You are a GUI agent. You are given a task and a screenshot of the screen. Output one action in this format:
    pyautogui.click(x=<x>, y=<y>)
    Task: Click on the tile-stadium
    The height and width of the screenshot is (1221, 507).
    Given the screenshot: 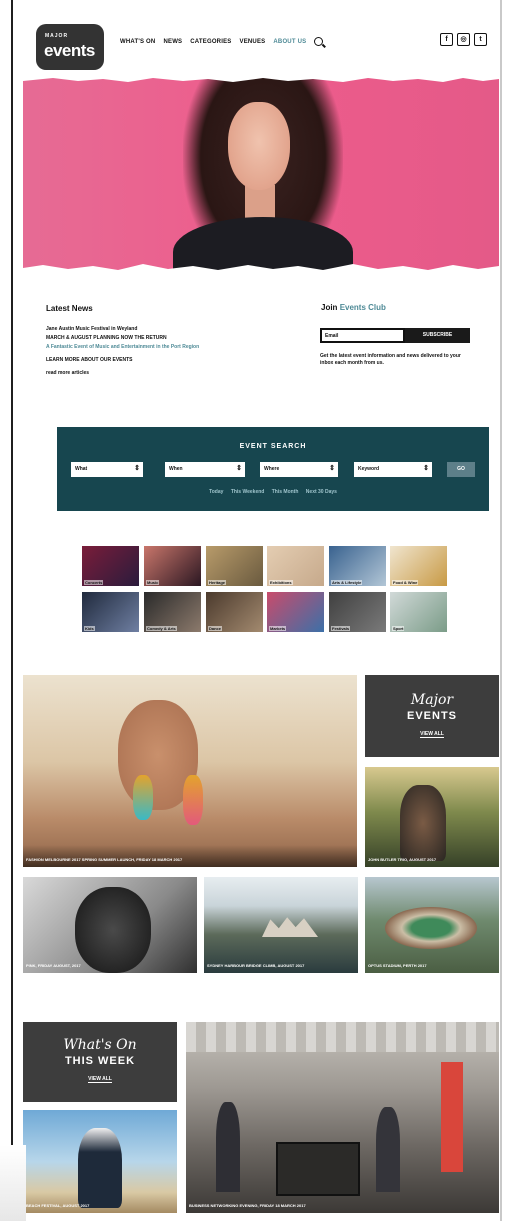 What is the action you would take?
    pyautogui.click(x=431, y=928)
    